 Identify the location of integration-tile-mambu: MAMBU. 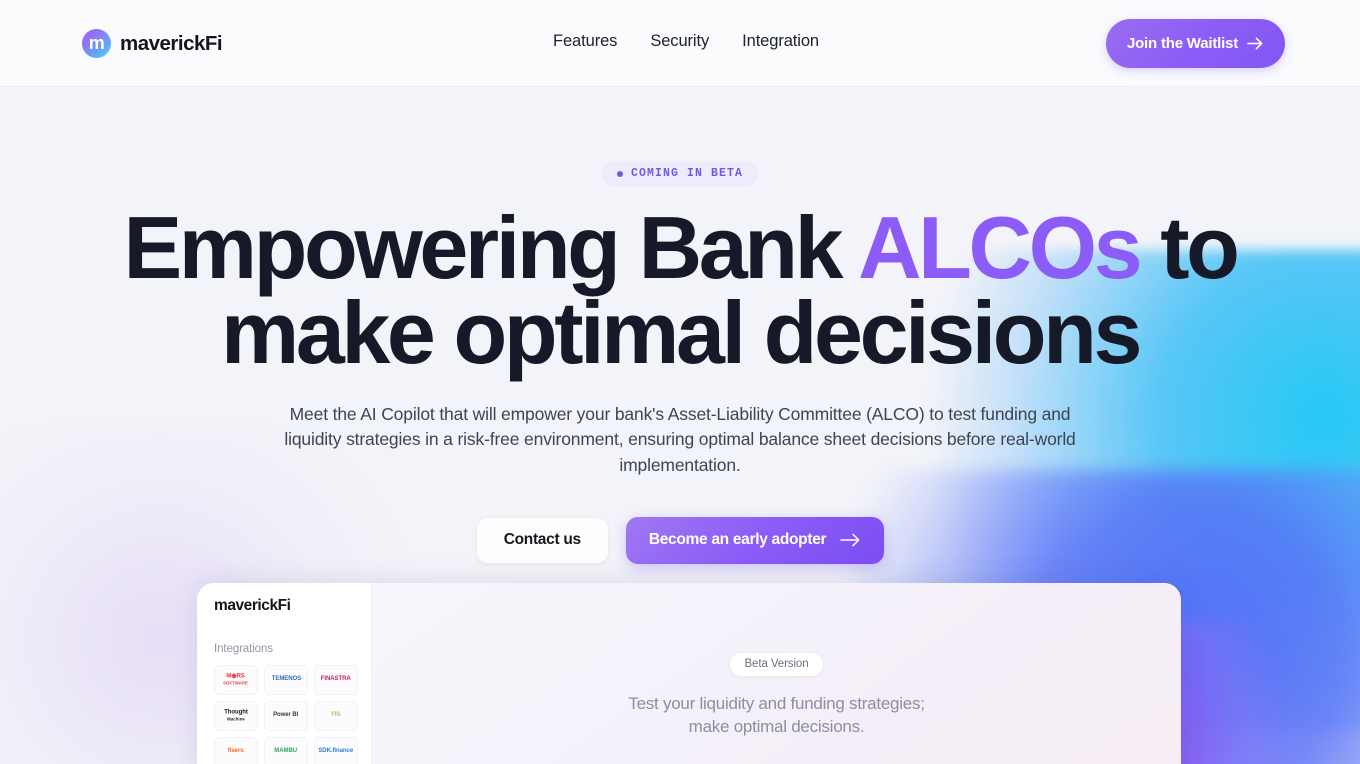
(286, 750).